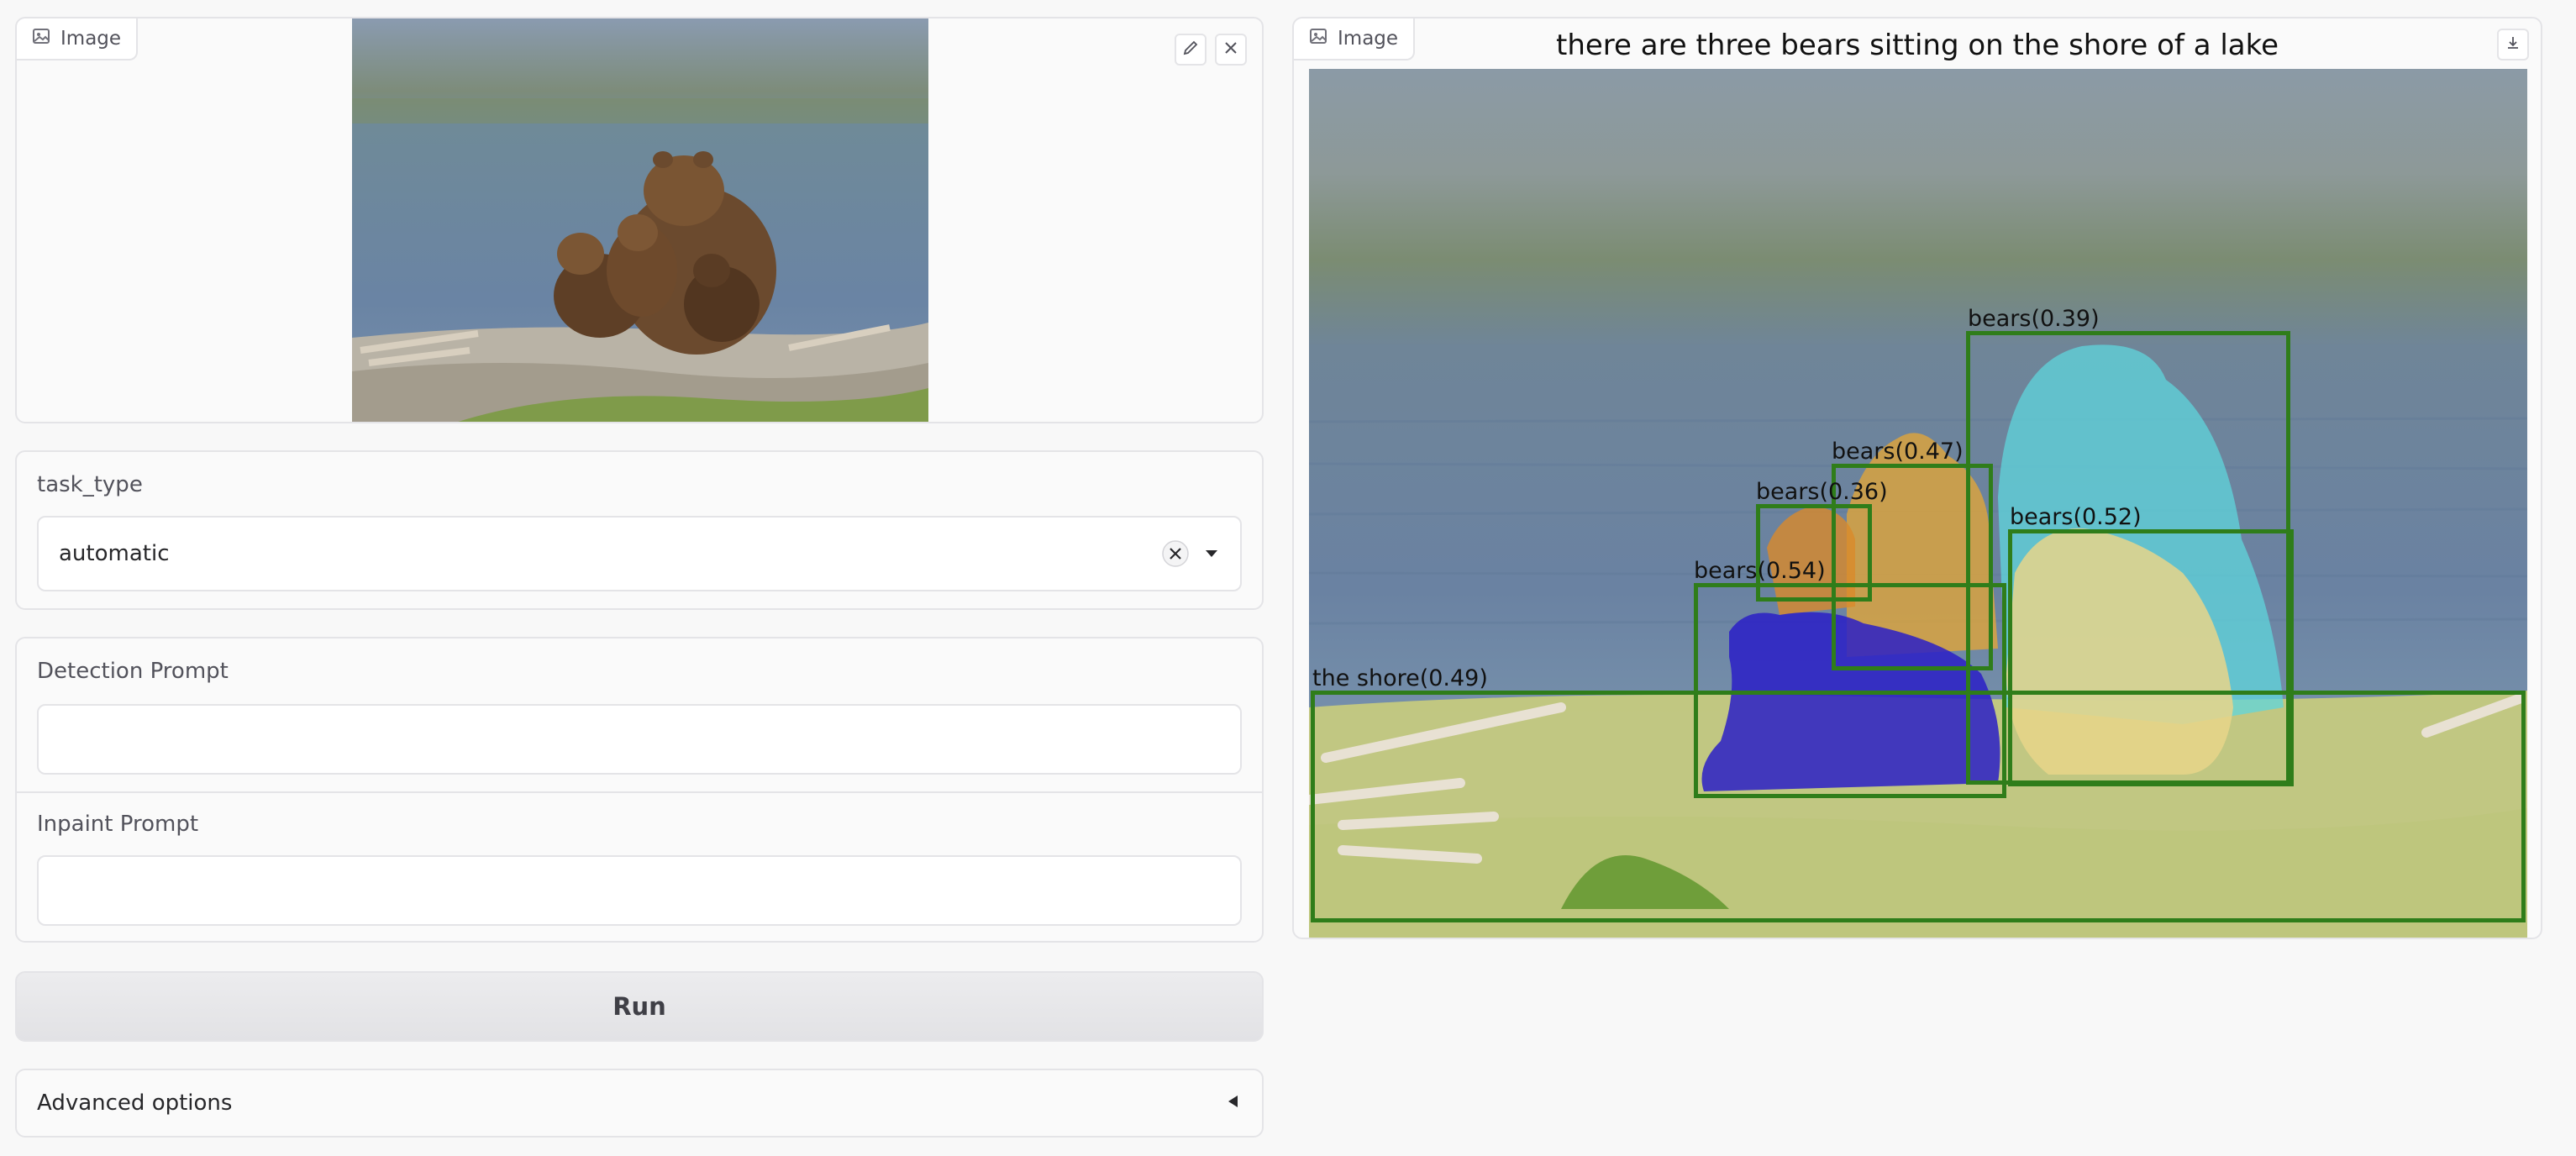 Image resolution: width=2576 pixels, height=1156 pixels. I want to click on edit-button, so click(1191, 50).